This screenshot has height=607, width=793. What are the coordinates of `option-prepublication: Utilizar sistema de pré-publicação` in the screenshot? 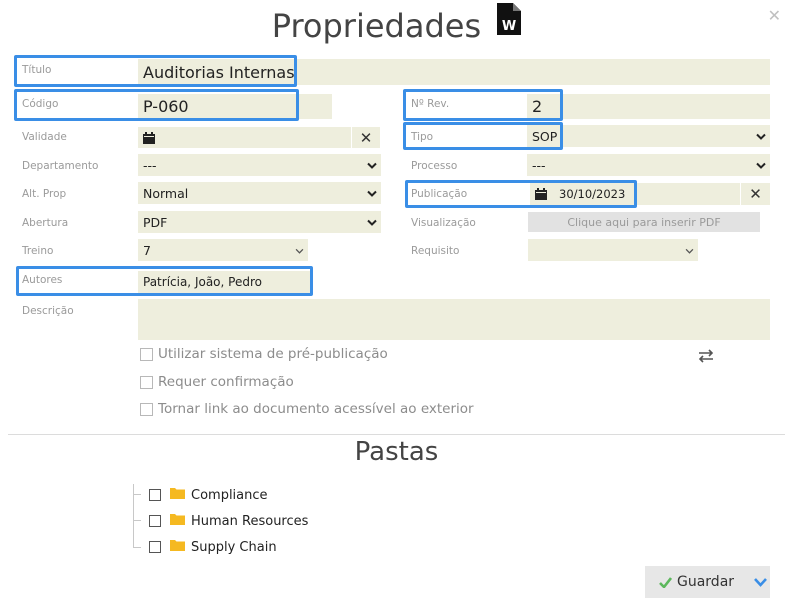 It's located at (264, 354).